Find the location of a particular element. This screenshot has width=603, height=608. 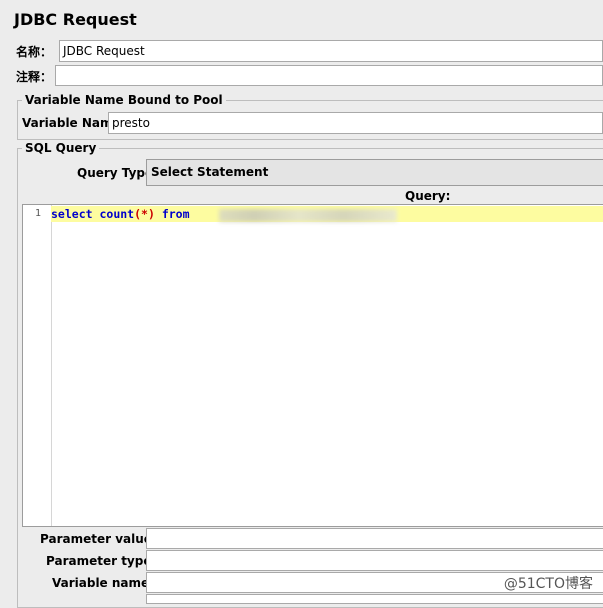

variable-names-label: Variable names: is located at coordinates (107, 583).